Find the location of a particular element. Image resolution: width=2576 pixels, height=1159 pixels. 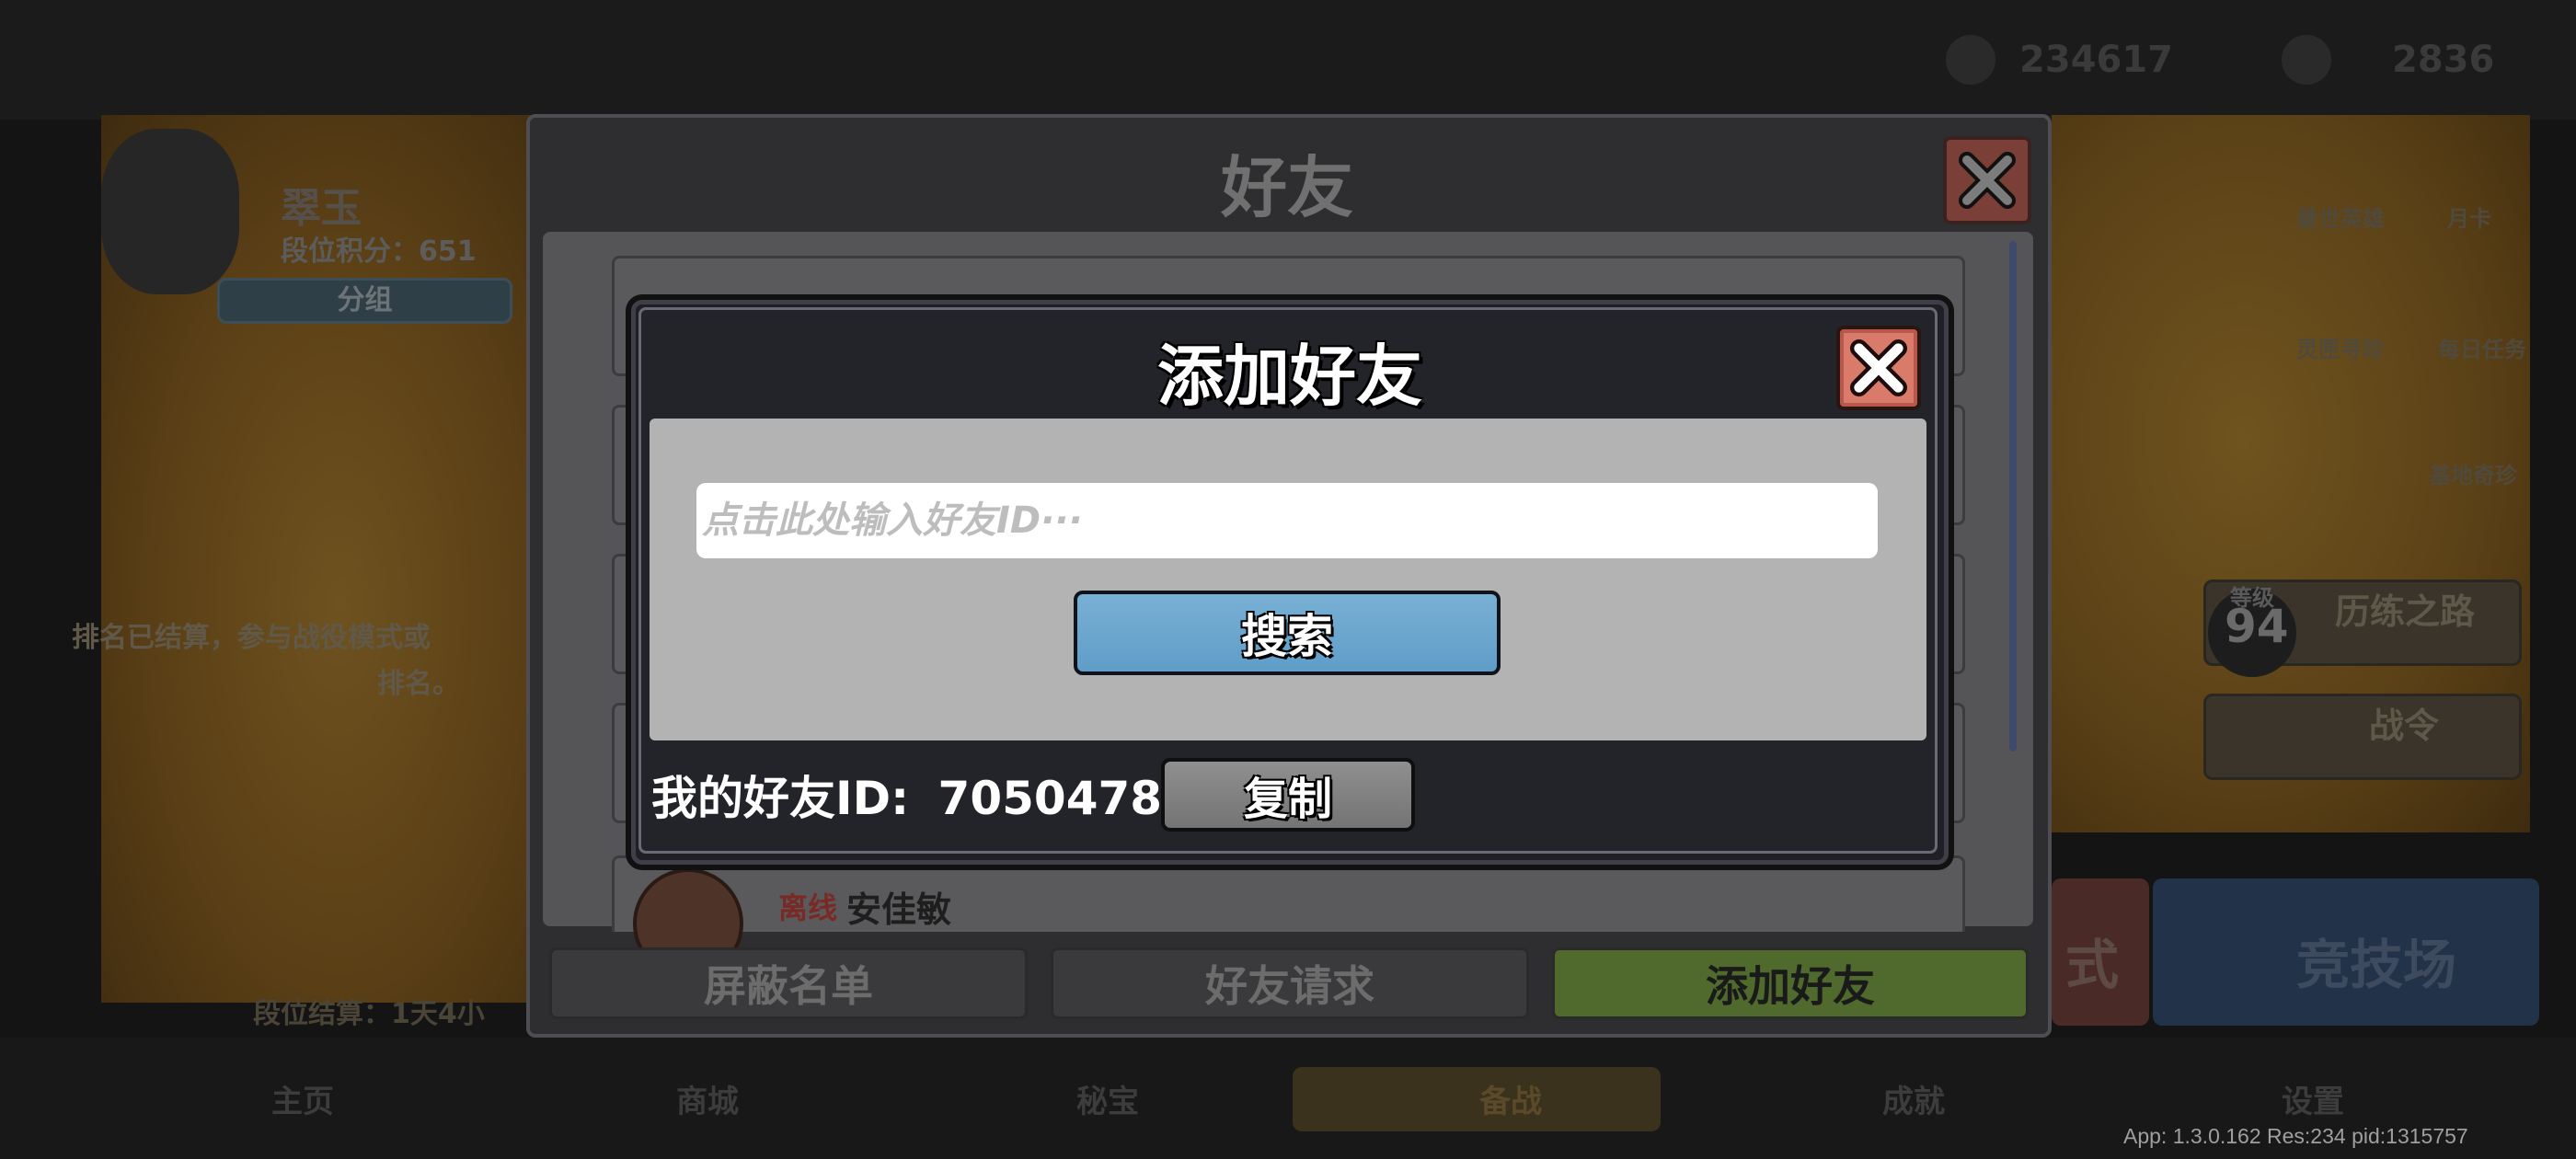

season-notice-line2: 排名。 is located at coordinates (418, 684).